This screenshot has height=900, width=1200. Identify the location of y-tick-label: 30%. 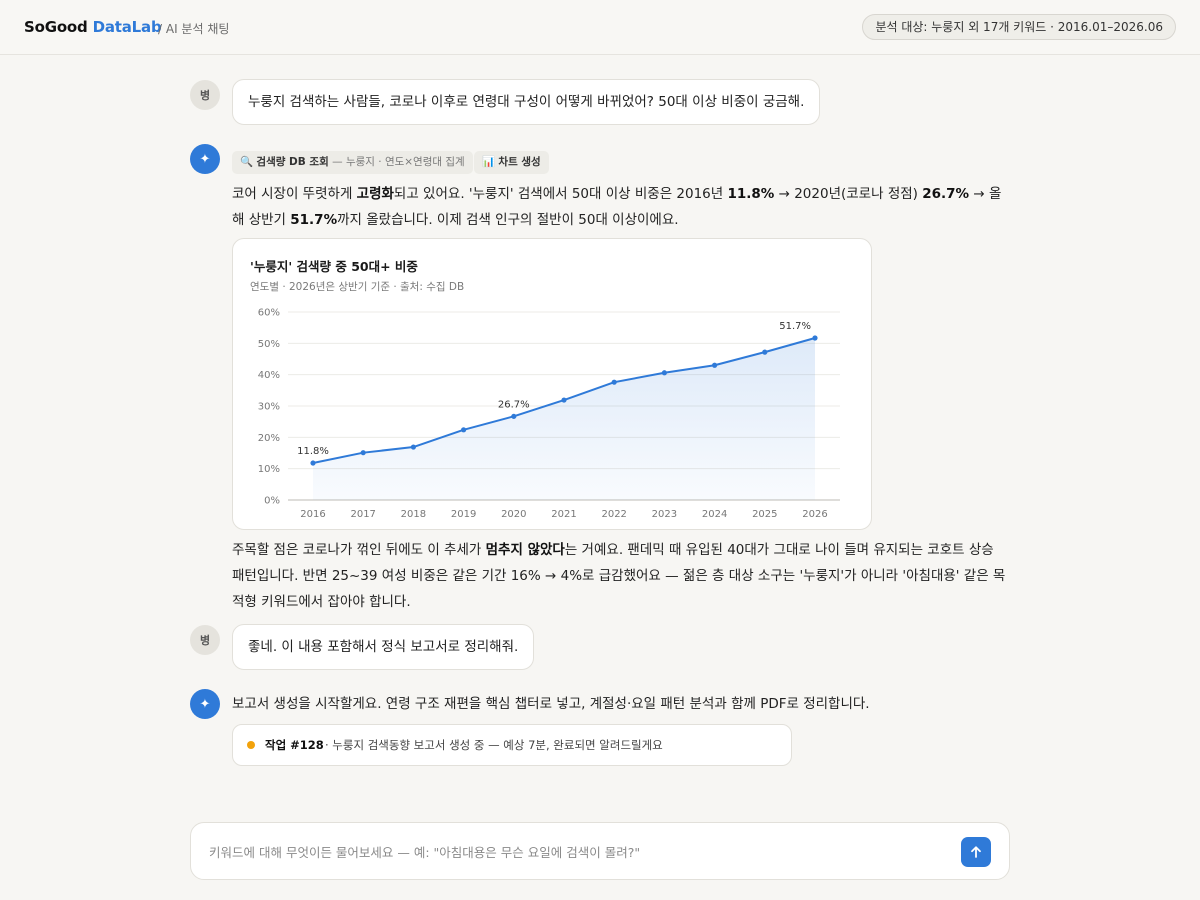
(269, 407).